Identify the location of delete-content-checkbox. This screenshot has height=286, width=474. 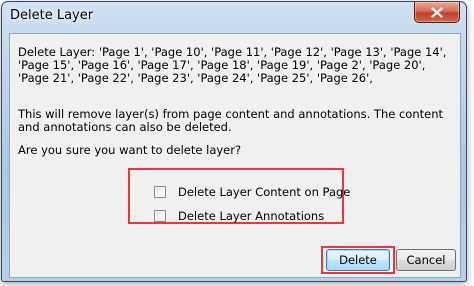
(160, 192).